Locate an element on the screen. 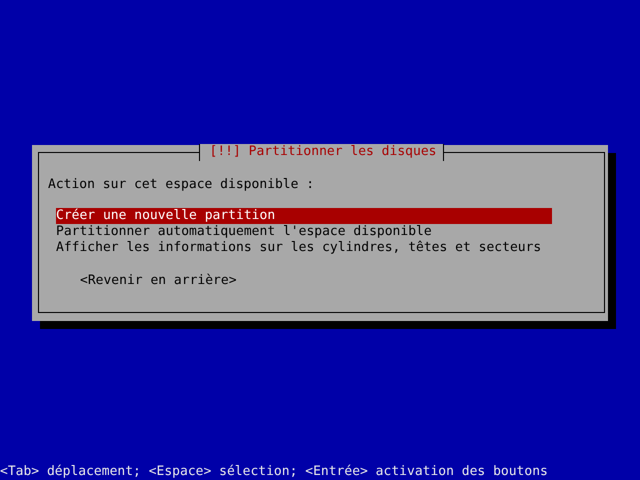  menu-item: Créer une nouvelle partition is located at coordinates (304, 216).